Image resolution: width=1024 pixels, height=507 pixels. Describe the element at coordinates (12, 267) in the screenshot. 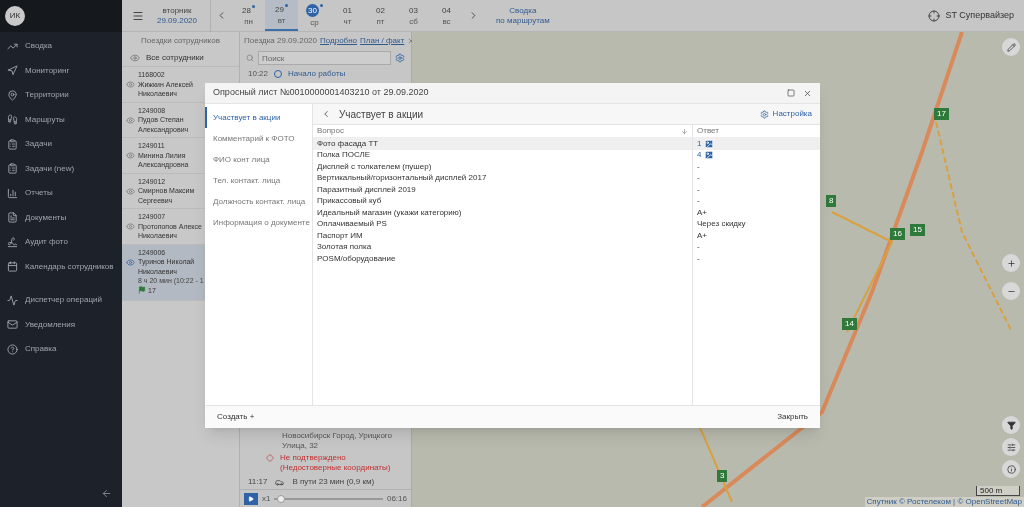

I see `calendar-icon` at that location.